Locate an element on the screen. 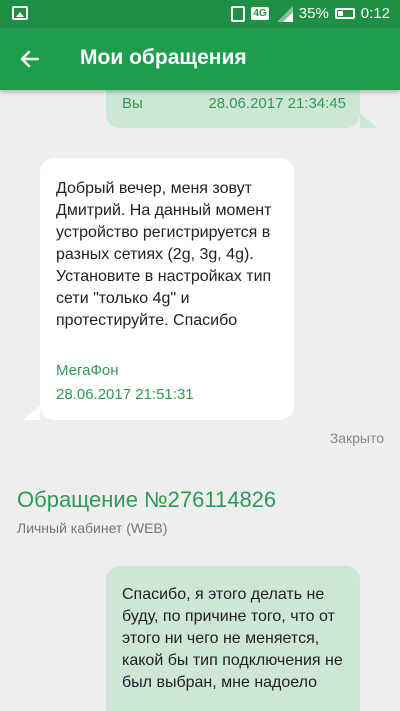  battery-icon is located at coordinates (344, 13).